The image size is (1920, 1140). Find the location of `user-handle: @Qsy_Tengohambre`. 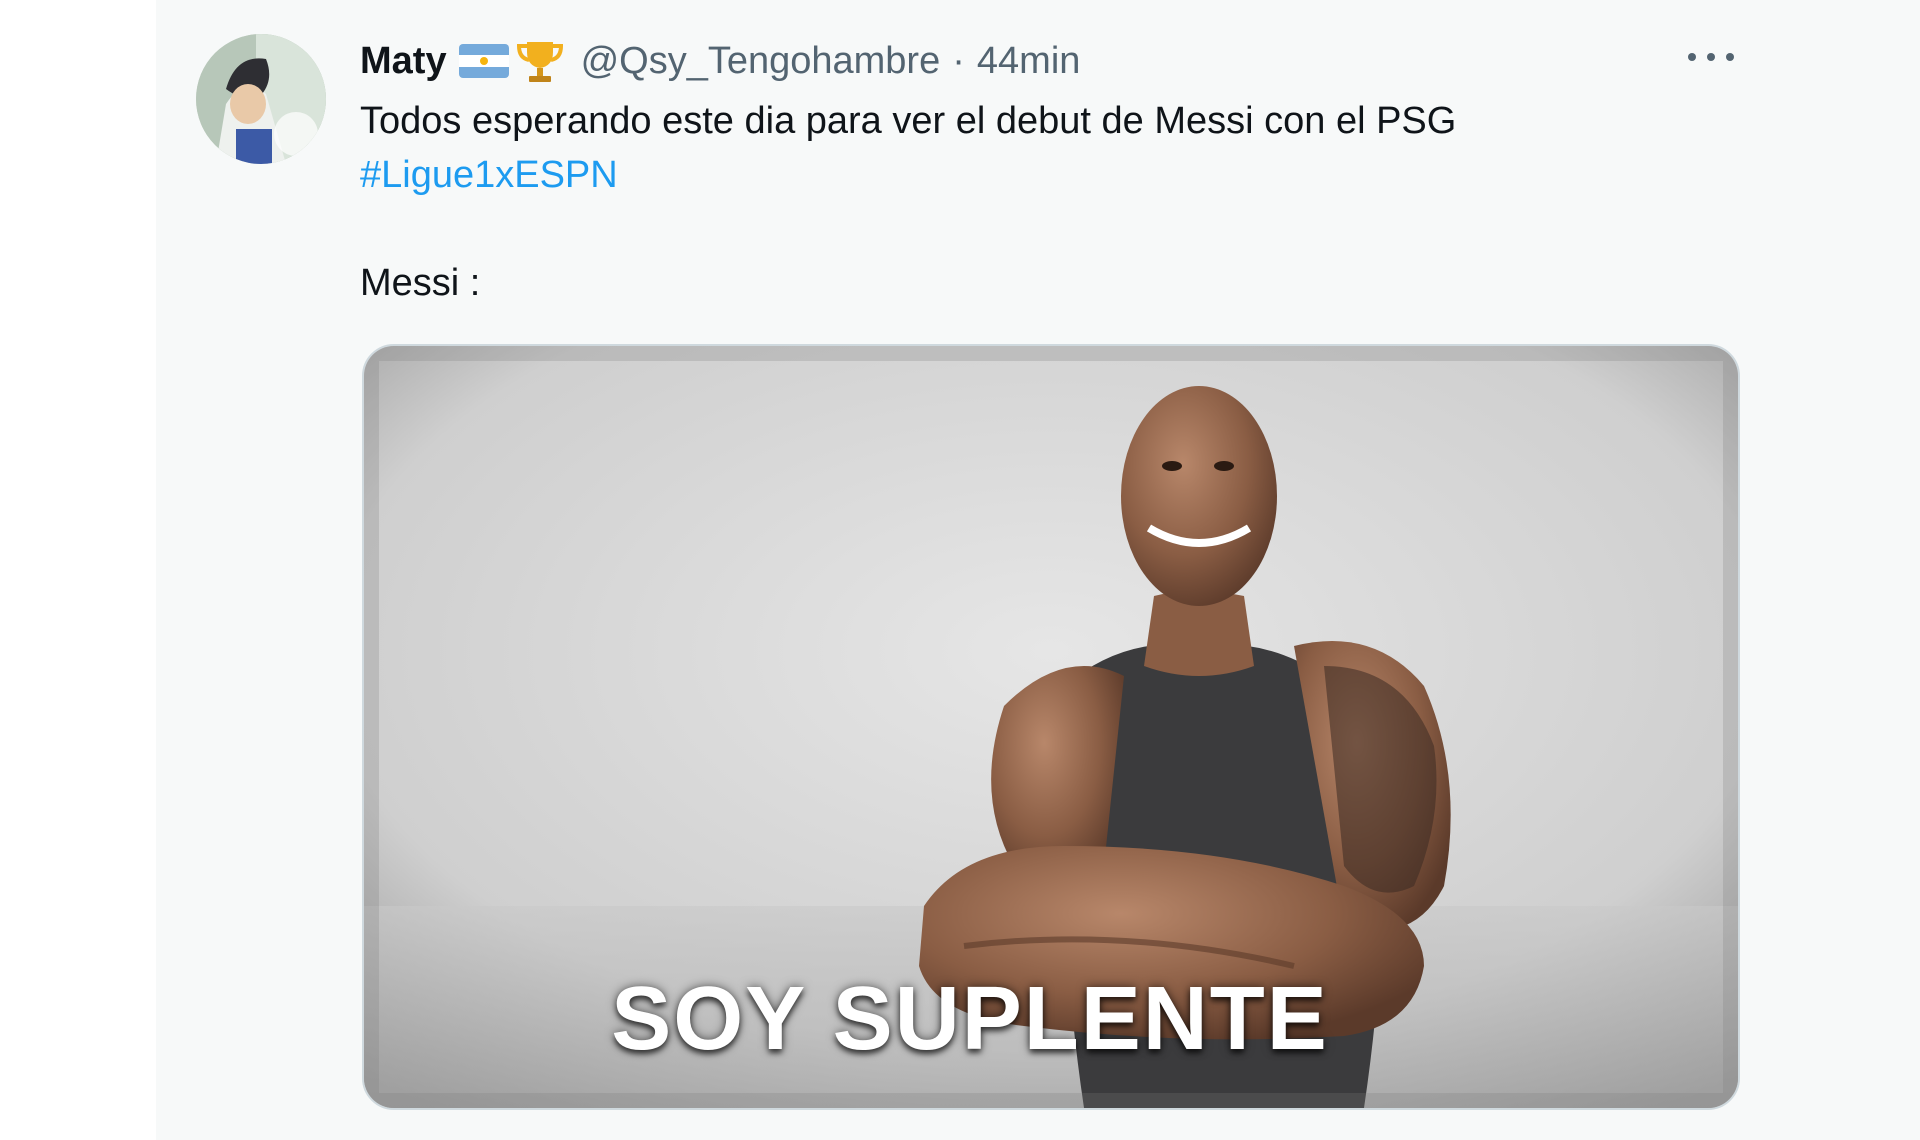

user-handle: @Qsy_Tengohambre is located at coordinates (761, 61).